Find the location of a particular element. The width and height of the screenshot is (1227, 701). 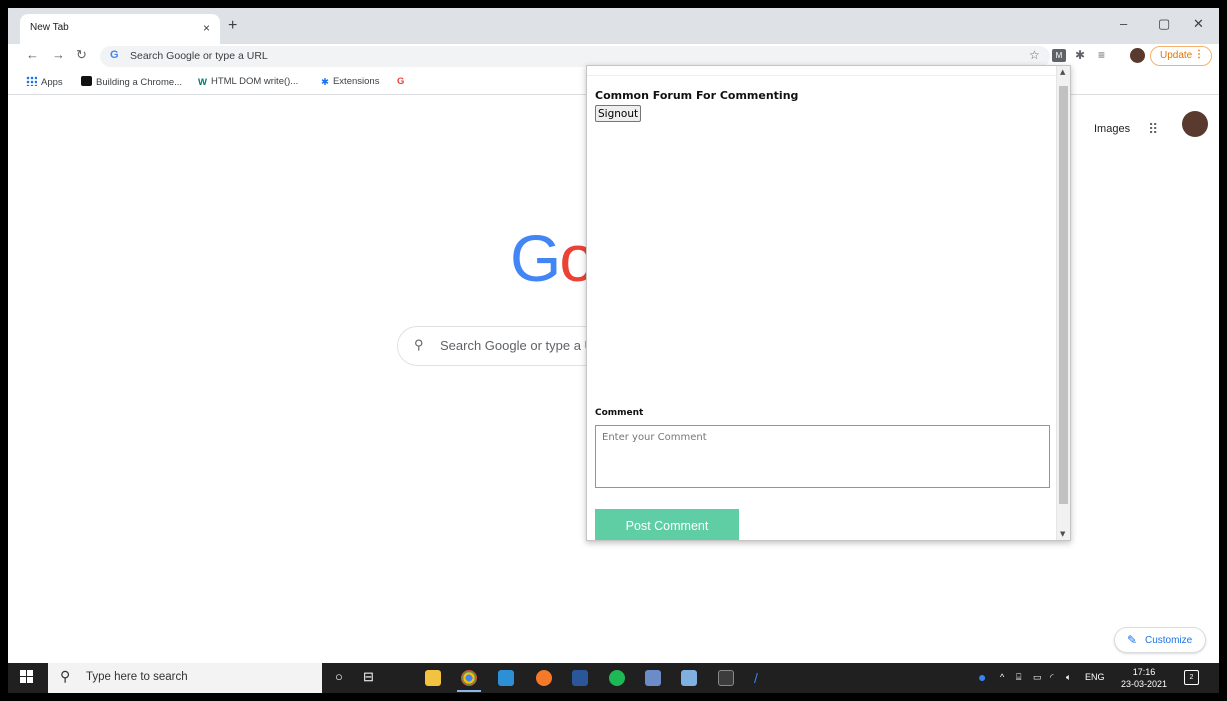

customize-label: Customize is located at coordinates (1169, 640).